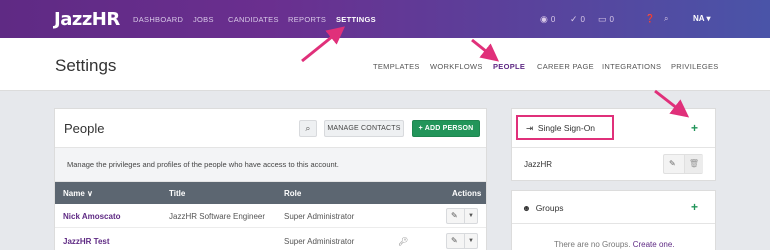  I want to click on sso-panel: ⇥ Single Sign-On + JazzHR ✎ 🗑︎, so click(613, 144).